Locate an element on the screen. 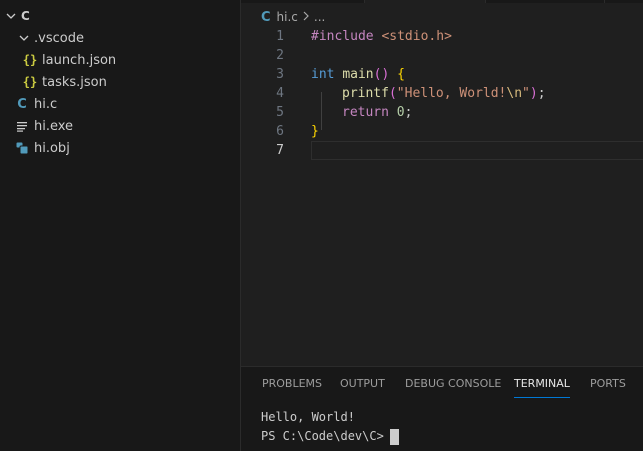  tab-ports: PORTS is located at coordinates (608, 384).